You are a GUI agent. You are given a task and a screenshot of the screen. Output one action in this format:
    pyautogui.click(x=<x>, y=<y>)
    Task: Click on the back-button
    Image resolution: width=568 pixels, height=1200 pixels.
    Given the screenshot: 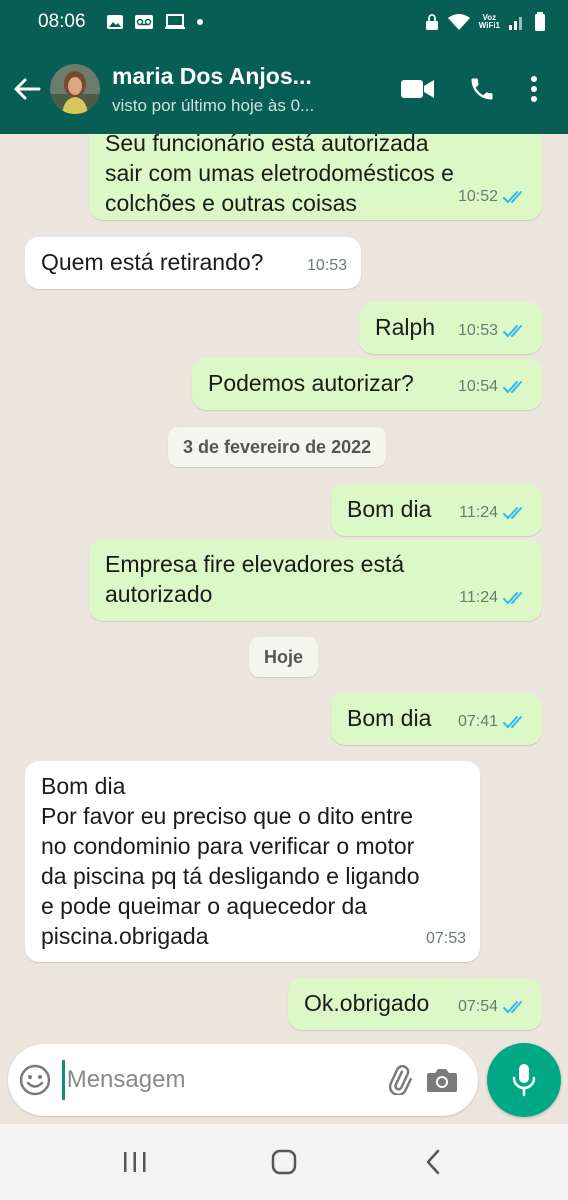 What is the action you would take?
    pyautogui.click(x=27, y=89)
    